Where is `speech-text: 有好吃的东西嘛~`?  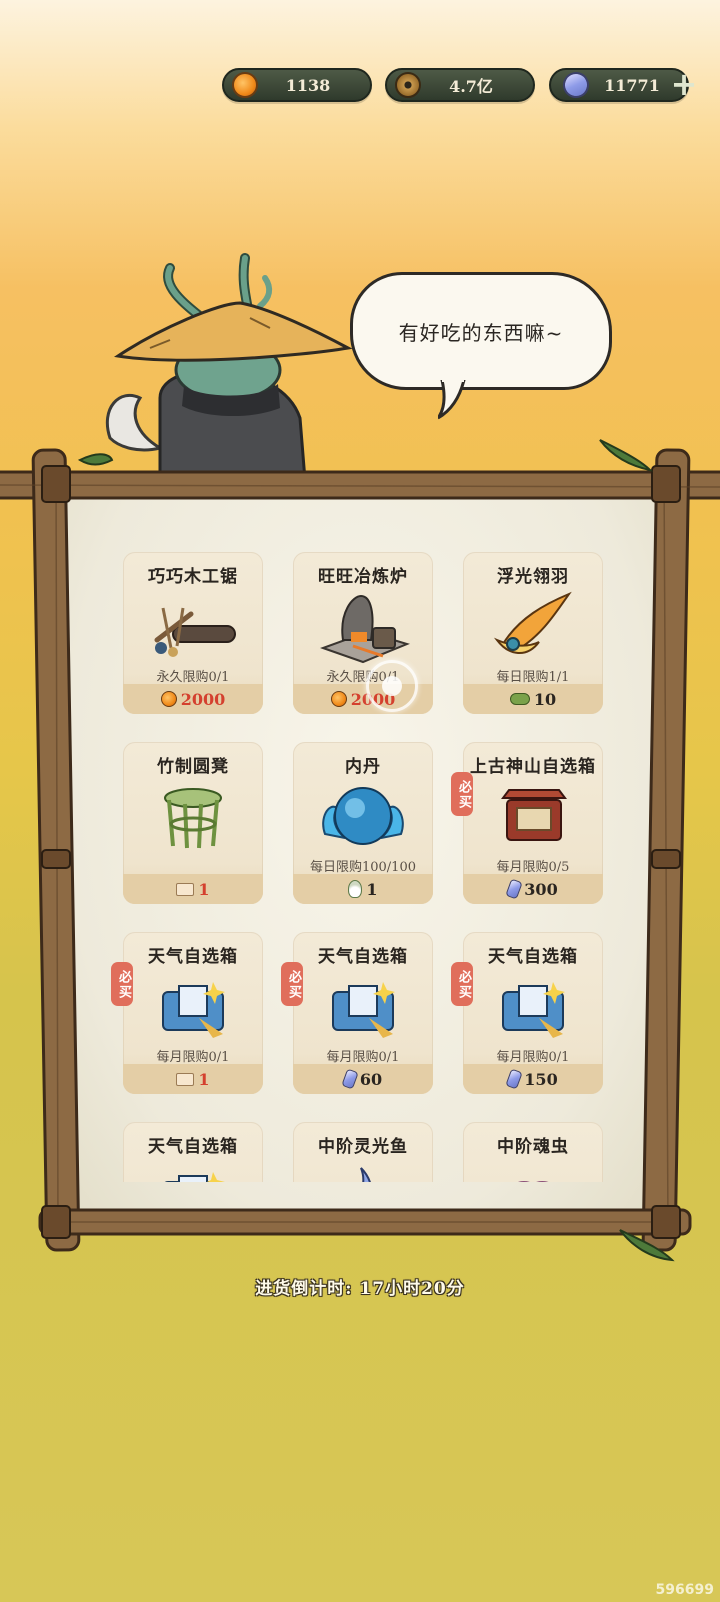 speech-text: 有好吃的东西嘛~ is located at coordinates (481, 332).